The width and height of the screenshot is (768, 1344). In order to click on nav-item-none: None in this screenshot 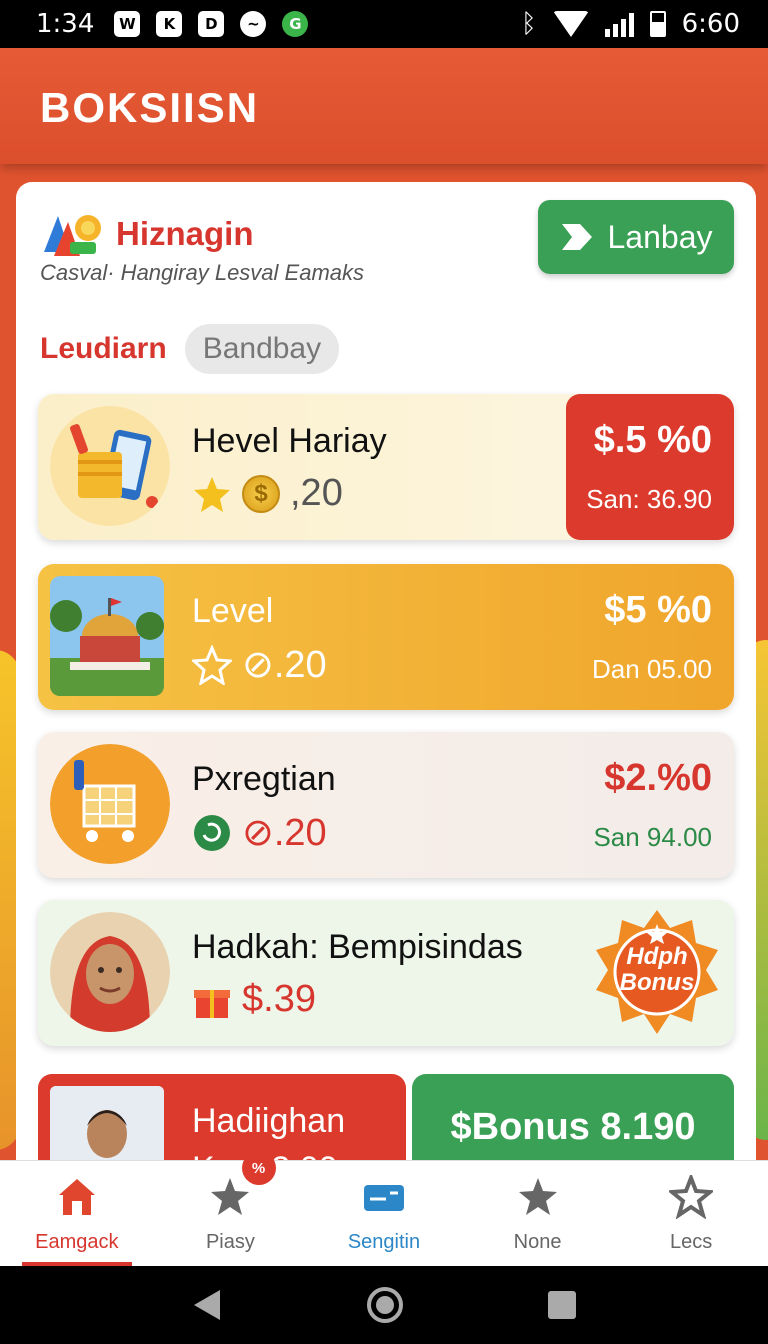, I will do `click(538, 1213)`.